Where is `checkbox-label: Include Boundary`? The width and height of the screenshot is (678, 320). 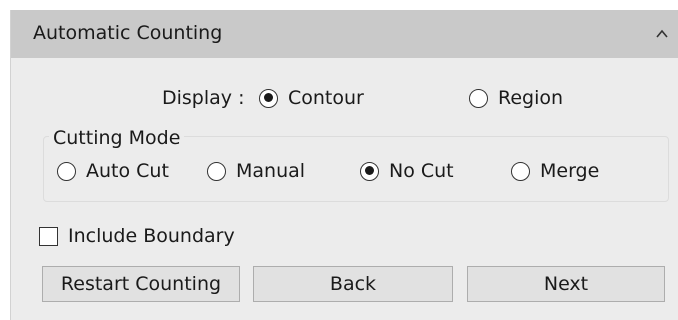 checkbox-label: Include Boundary is located at coordinates (151, 236).